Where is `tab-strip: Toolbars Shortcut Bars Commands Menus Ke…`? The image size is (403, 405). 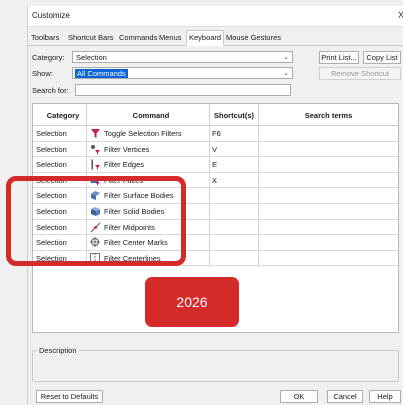 tab-strip: Toolbars Shortcut Bars Commands Menus Ke… is located at coordinates (215, 38).